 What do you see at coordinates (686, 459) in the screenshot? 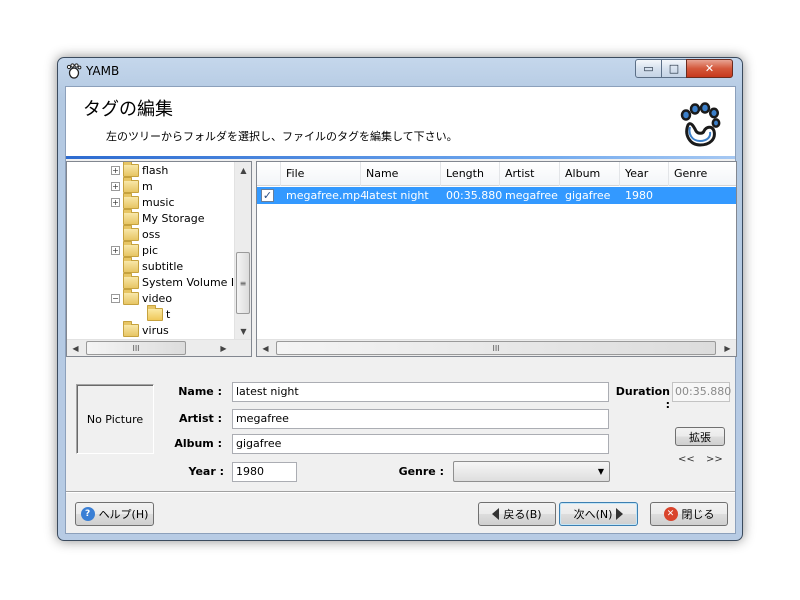
I see `previous-file-link: <<` at bounding box center [686, 459].